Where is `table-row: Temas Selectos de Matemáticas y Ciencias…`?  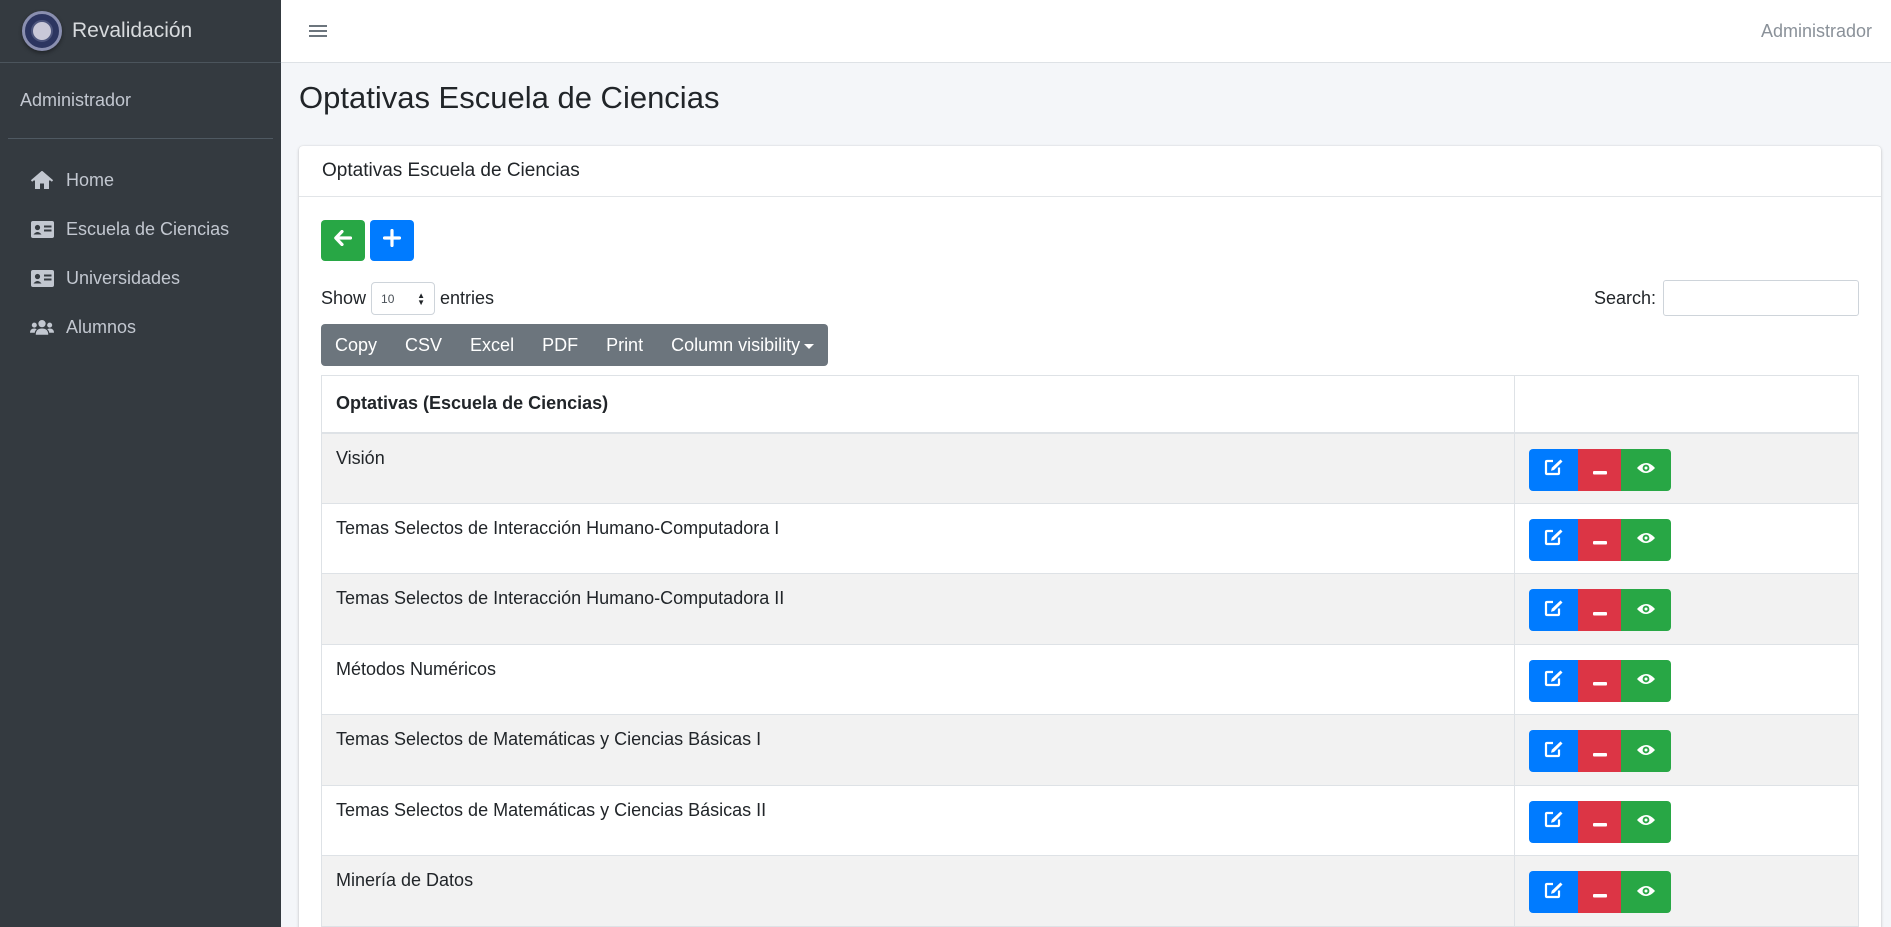 table-row: Temas Selectos de Matemáticas y Ciencias… is located at coordinates (1090, 820).